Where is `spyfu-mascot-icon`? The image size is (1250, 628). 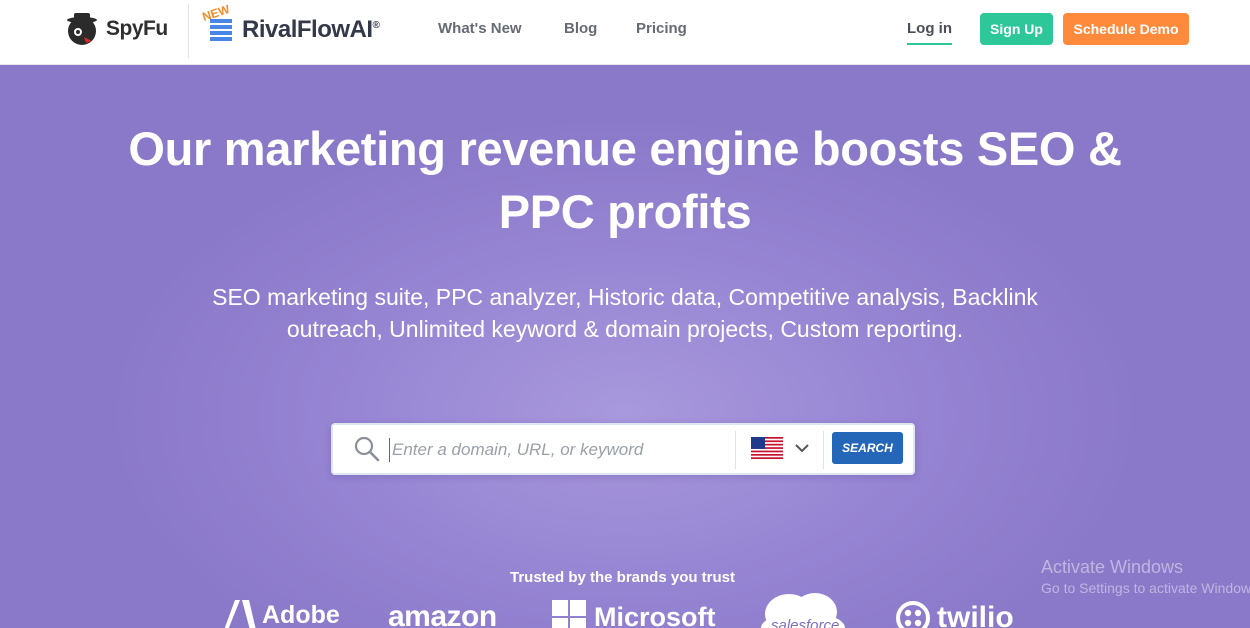 spyfu-mascot-icon is located at coordinates (82, 29).